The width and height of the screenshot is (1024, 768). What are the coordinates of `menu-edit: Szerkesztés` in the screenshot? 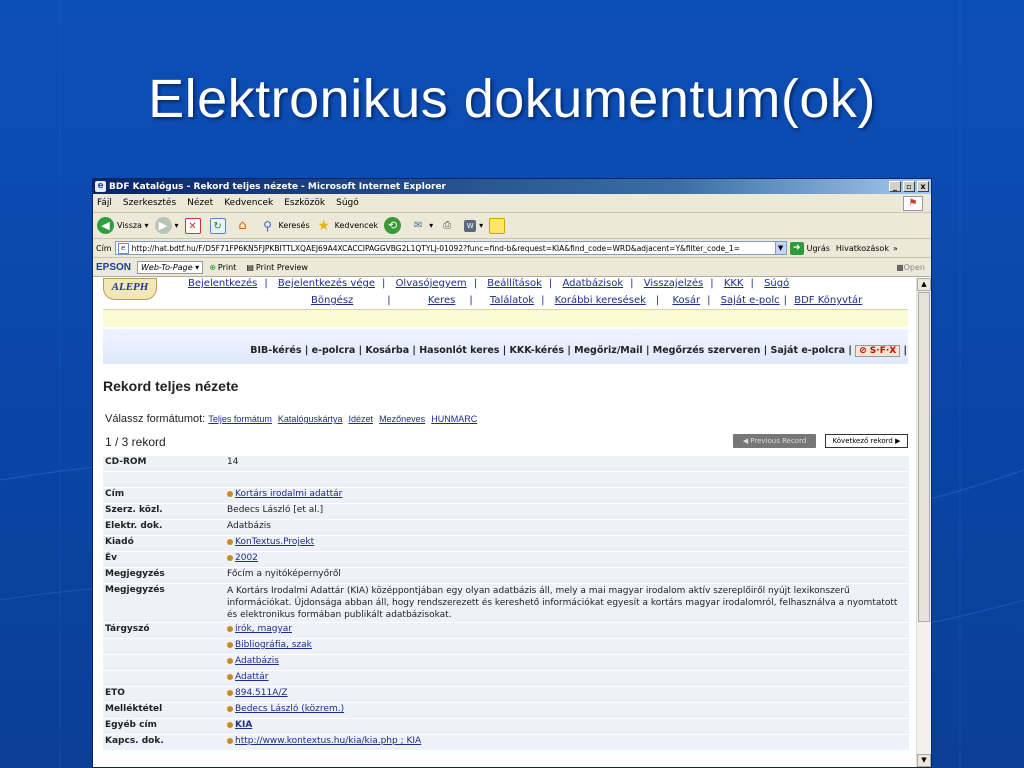 It's located at (149, 203).